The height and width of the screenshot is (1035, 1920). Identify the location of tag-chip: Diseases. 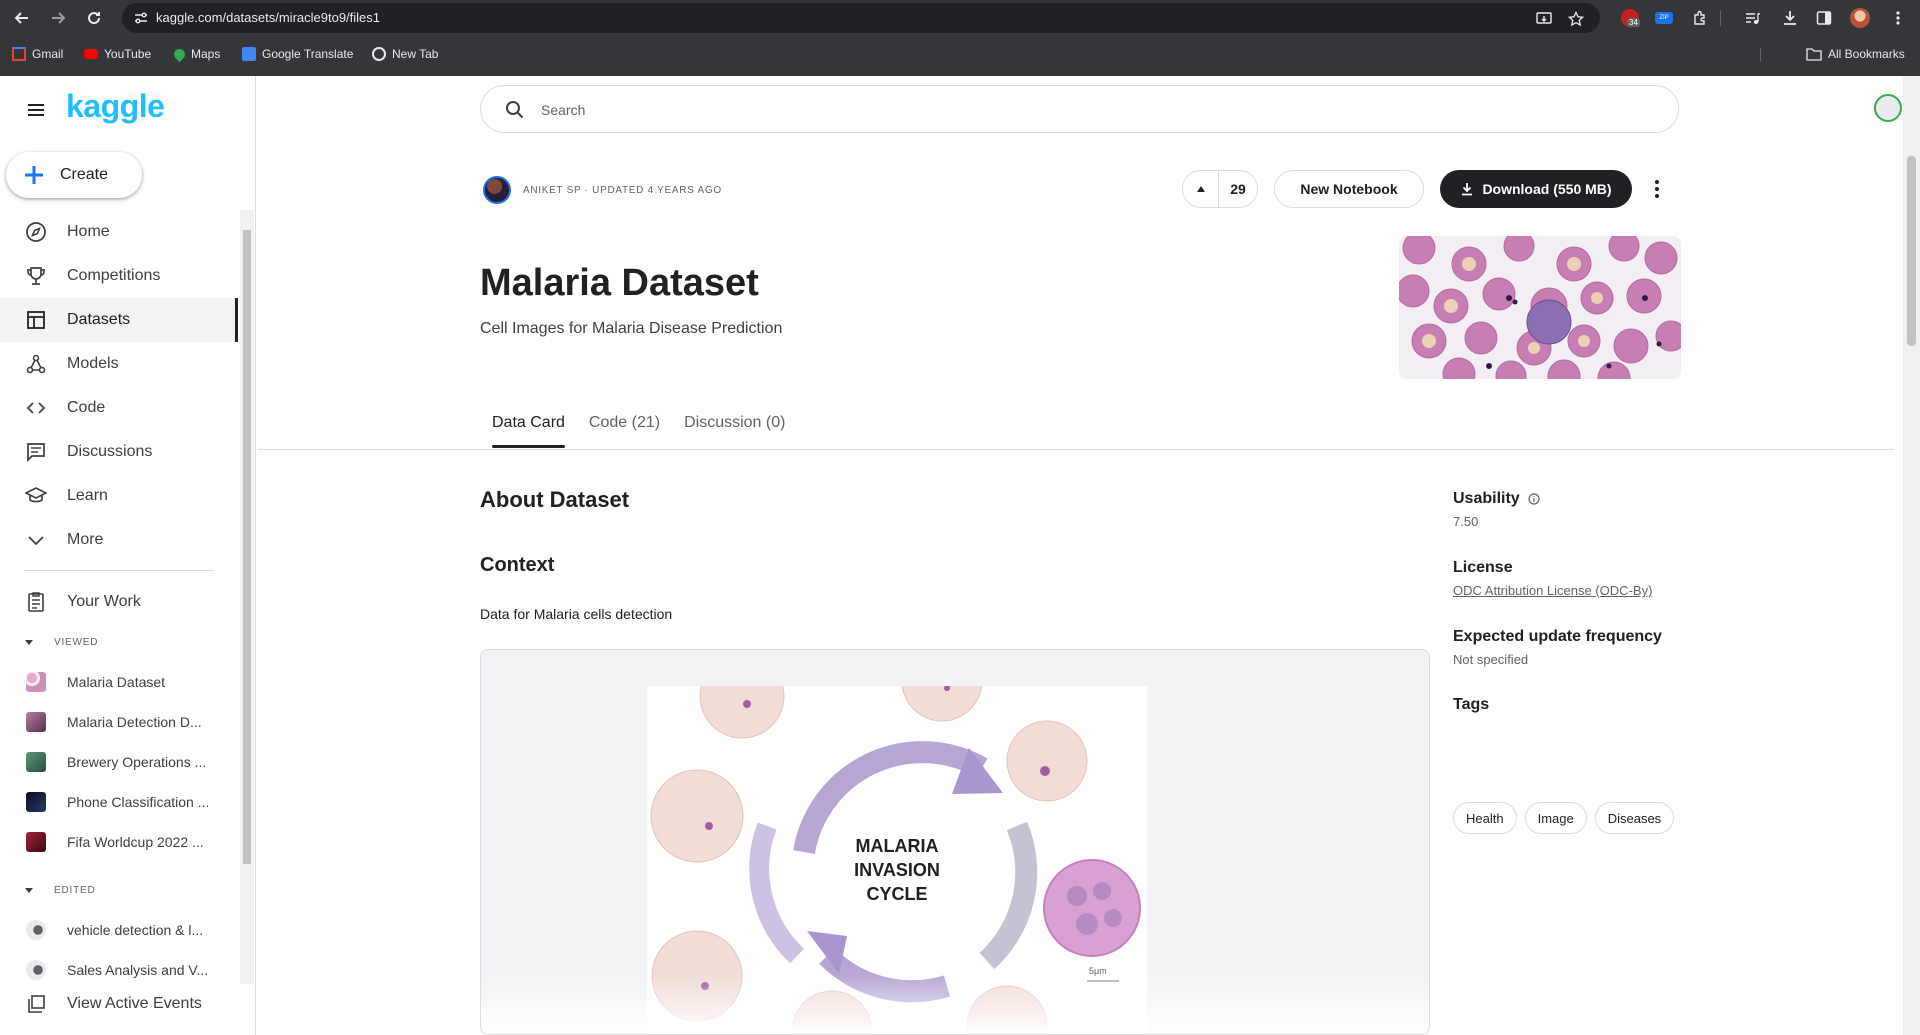
(1634, 818).